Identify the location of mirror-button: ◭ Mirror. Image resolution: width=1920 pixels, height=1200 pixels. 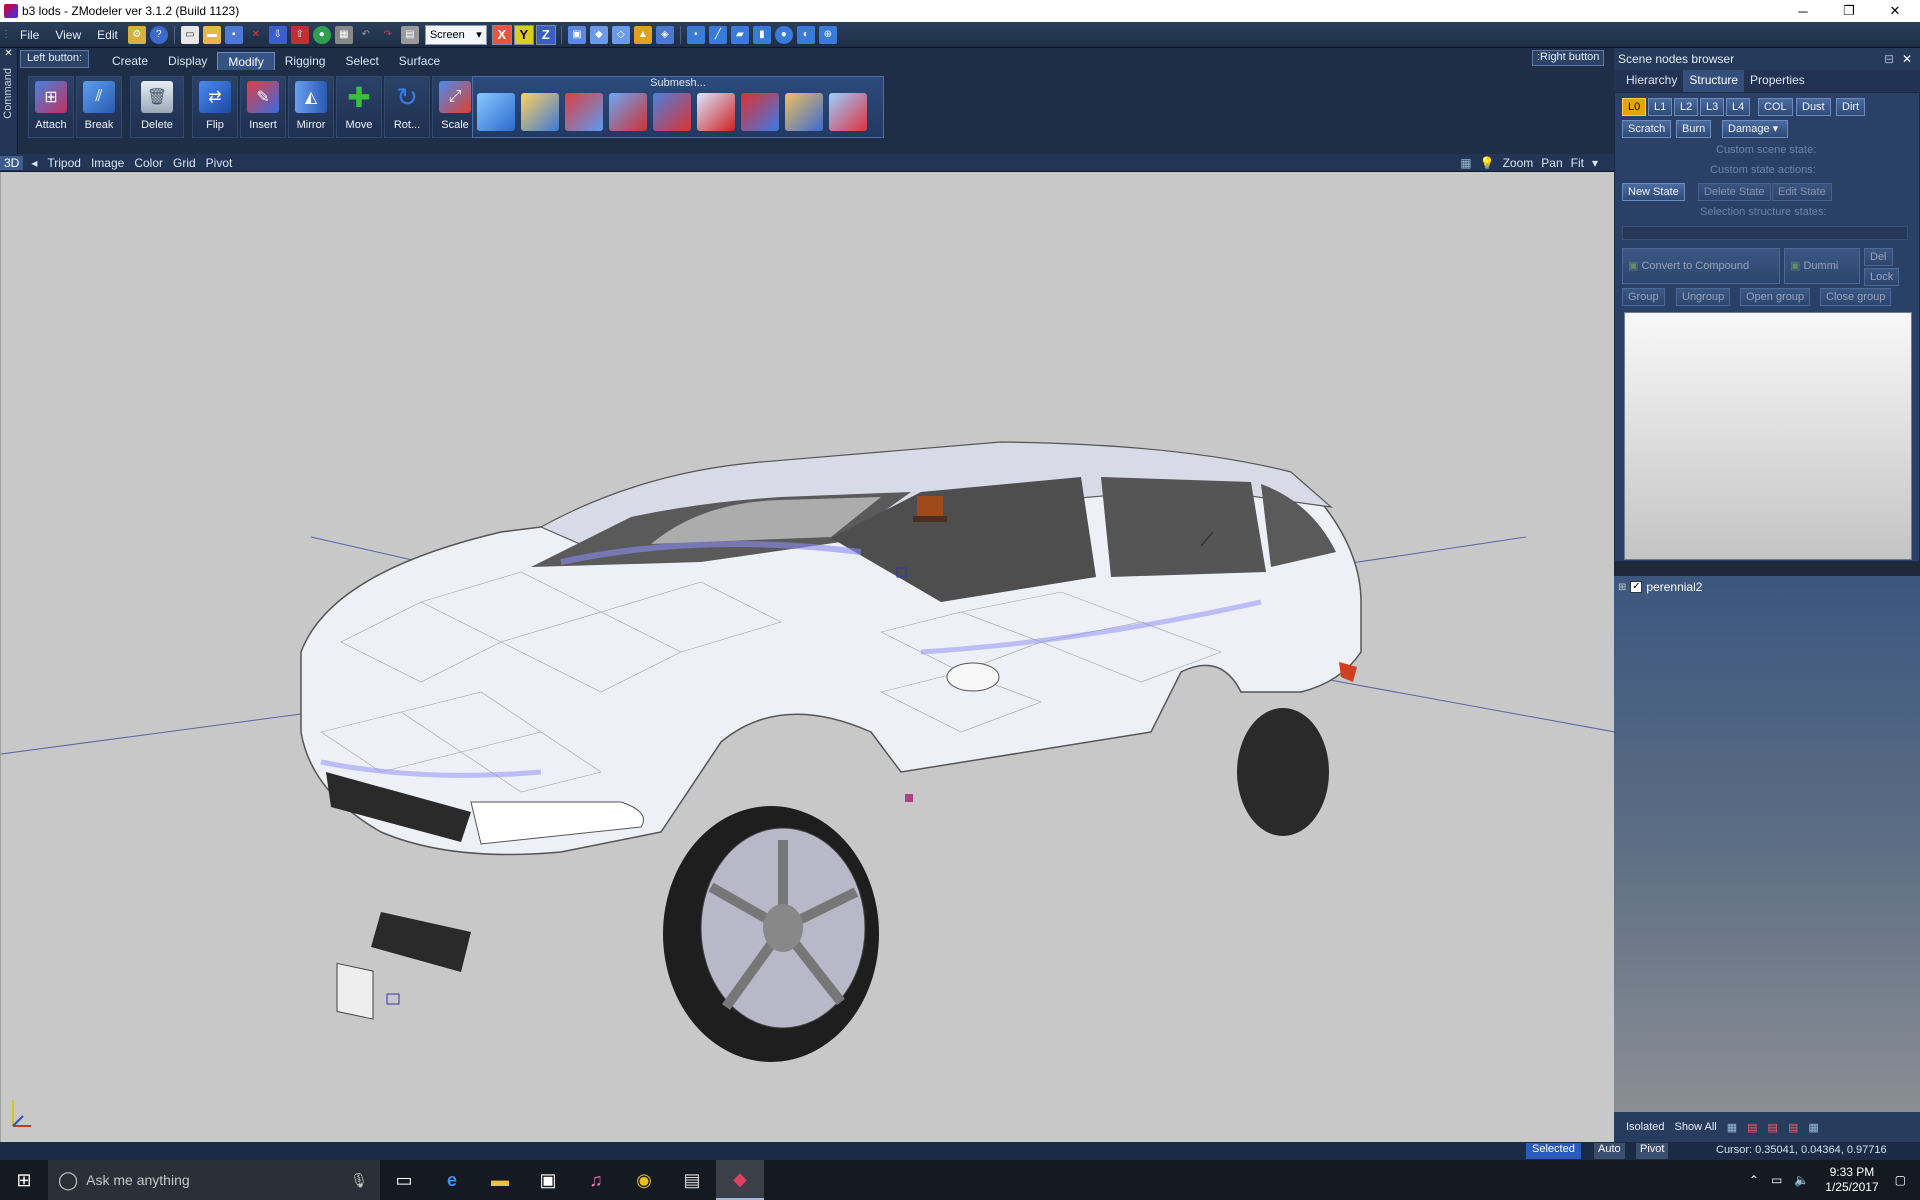
(311, 107).